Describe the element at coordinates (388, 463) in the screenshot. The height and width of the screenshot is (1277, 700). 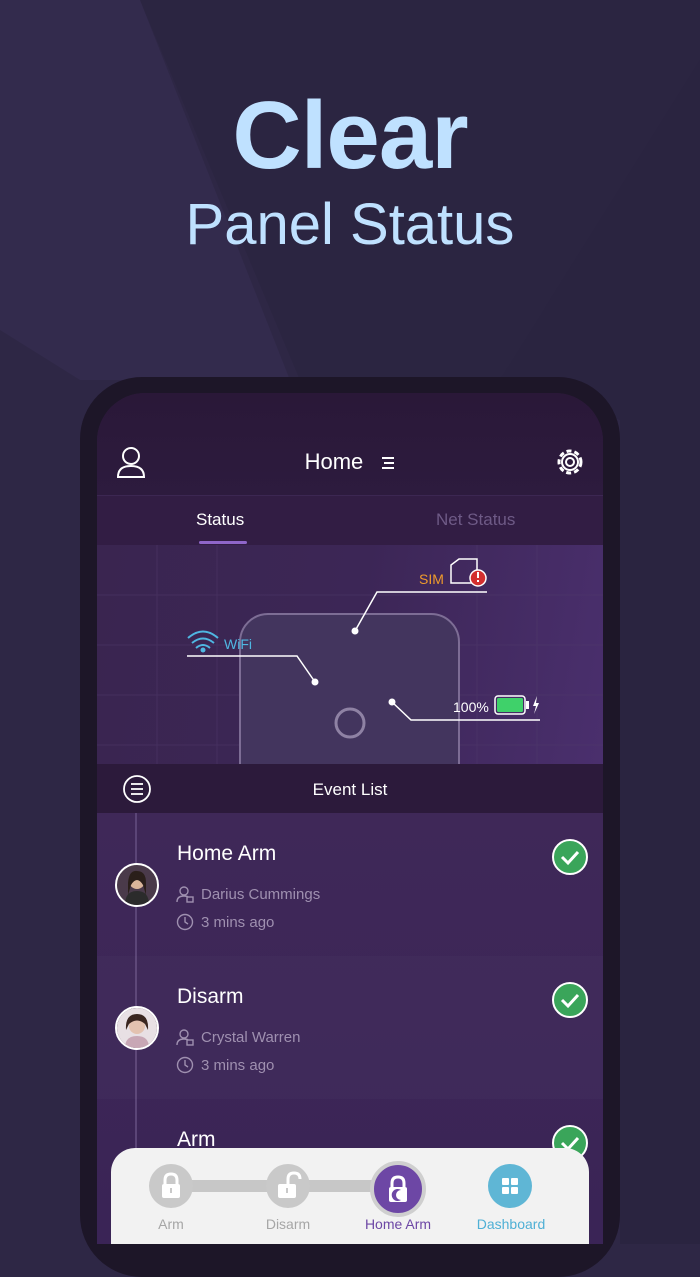
I see `menu-icon` at that location.